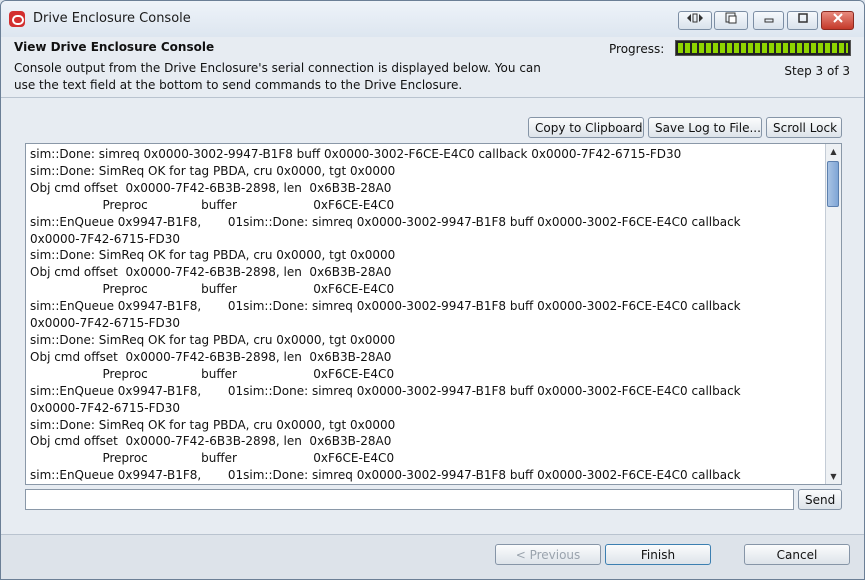 The image size is (865, 580). I want to click on progress-fill, so click(763, 48).